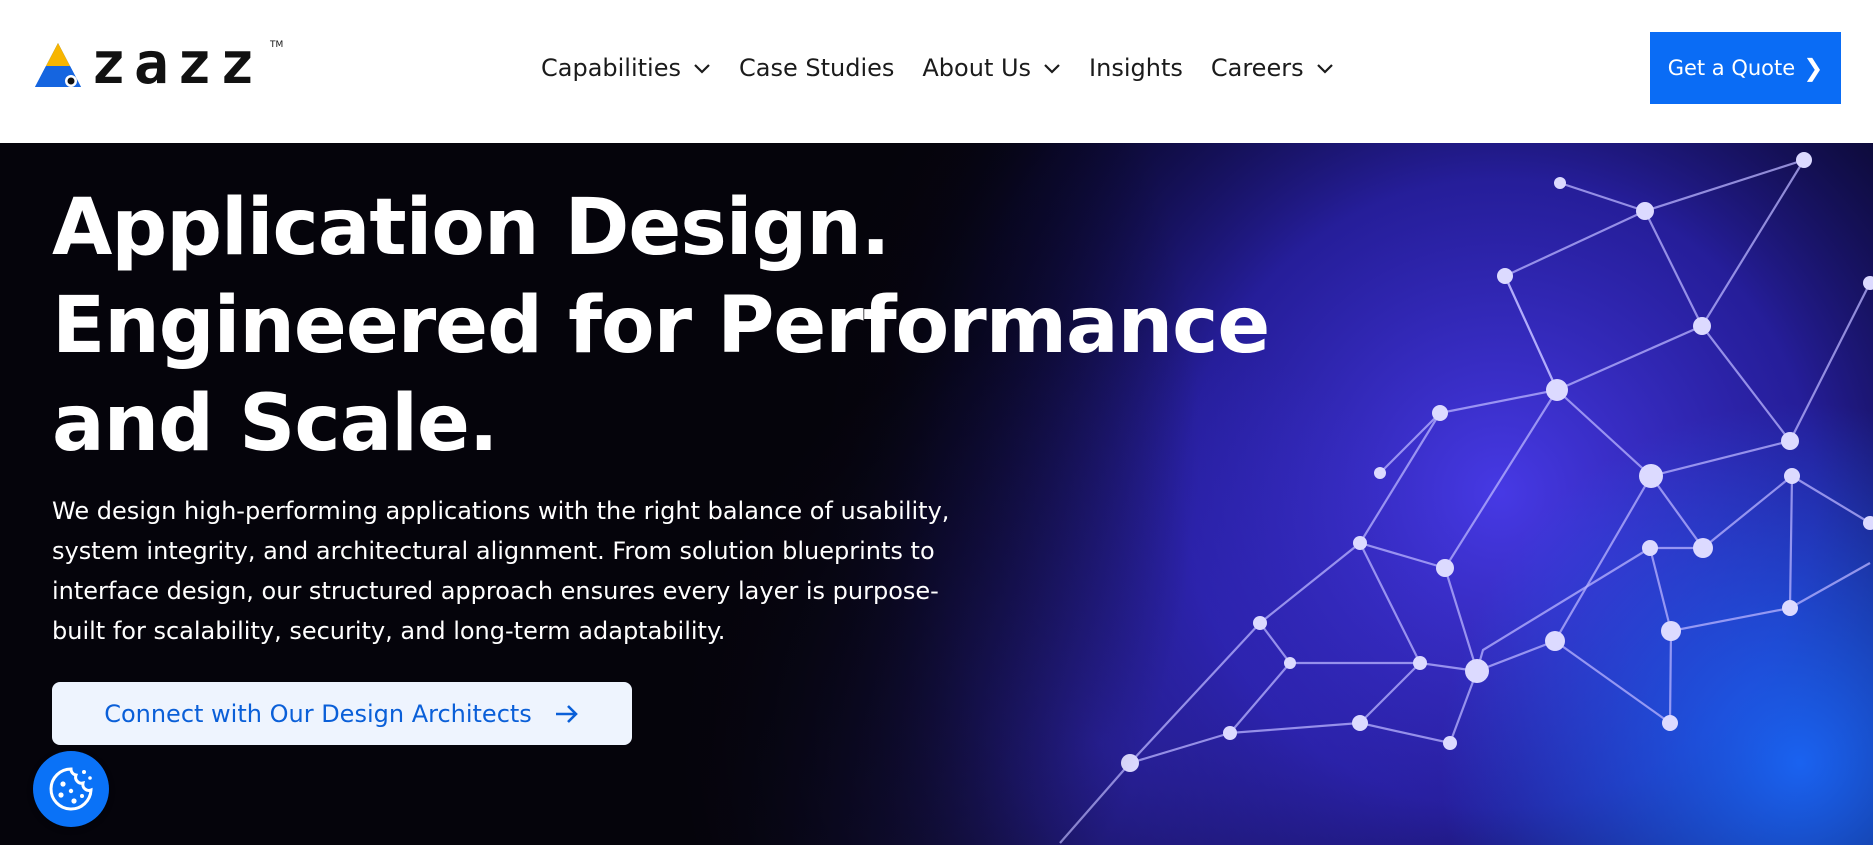 This screenshot has width=1873, height=845. What do you see at coordinates (566, 713) in the screenshot?
I see `arrow-right-icon` at bounding box center [566, 713].